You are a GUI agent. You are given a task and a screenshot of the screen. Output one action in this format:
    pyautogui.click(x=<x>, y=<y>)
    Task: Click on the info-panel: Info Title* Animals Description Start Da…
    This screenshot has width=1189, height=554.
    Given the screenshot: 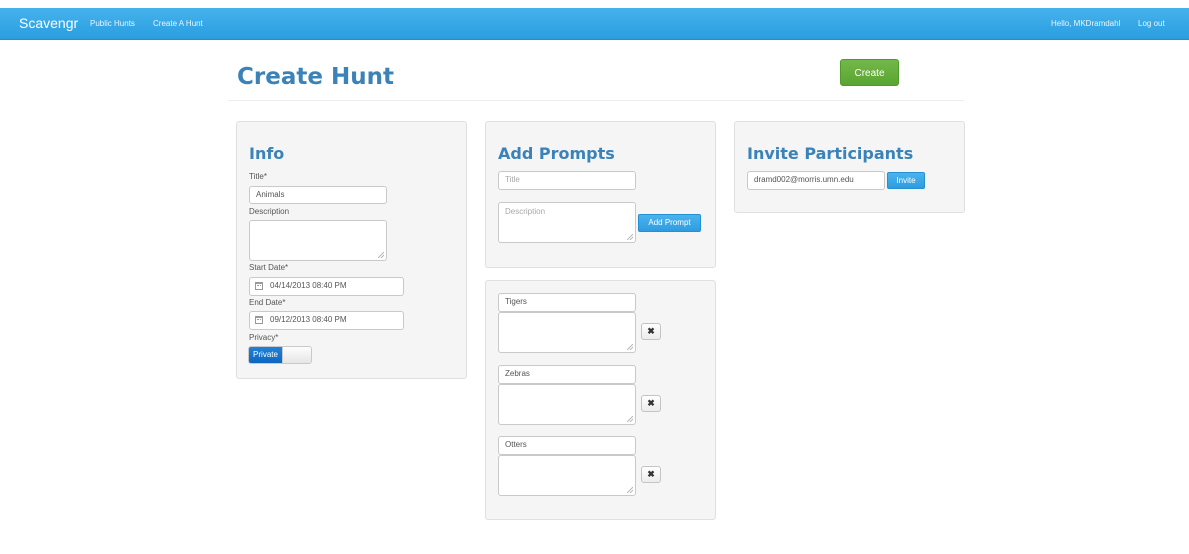 What is the action you would take?
    pyautogui.click(x=351, y=250)
    